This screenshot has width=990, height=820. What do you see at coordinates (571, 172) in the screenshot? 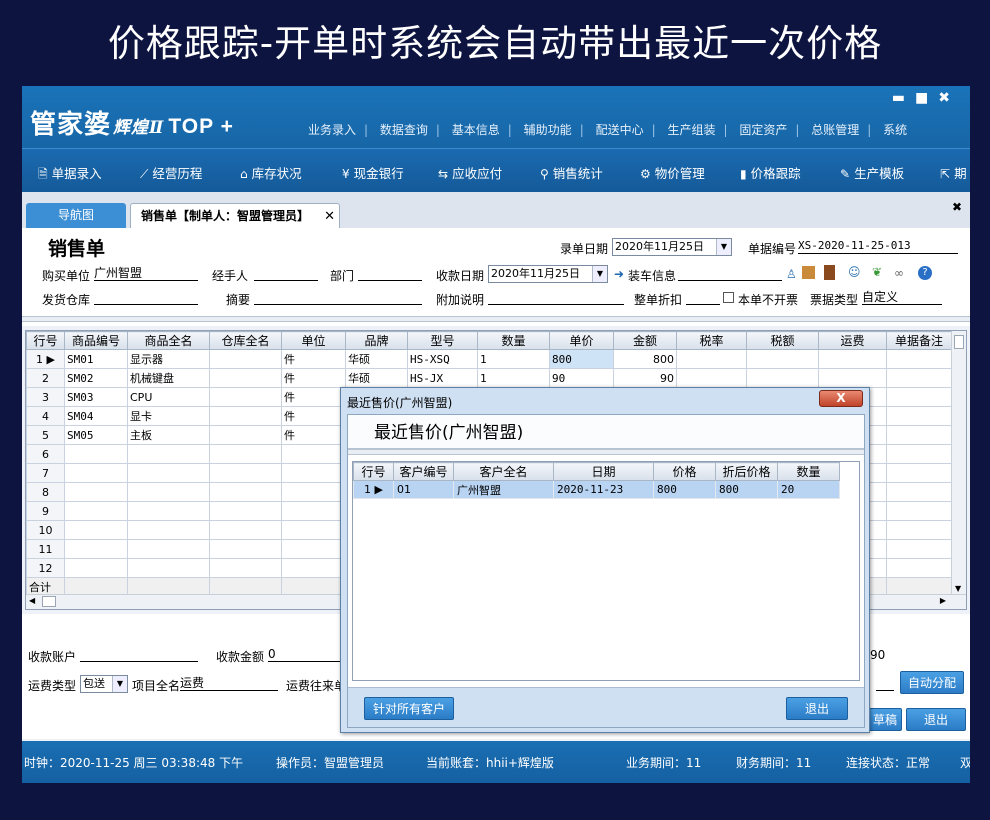
I see `toolbar-sales-stats: ⚲ 销售统计` at bounding box center [571, 172].